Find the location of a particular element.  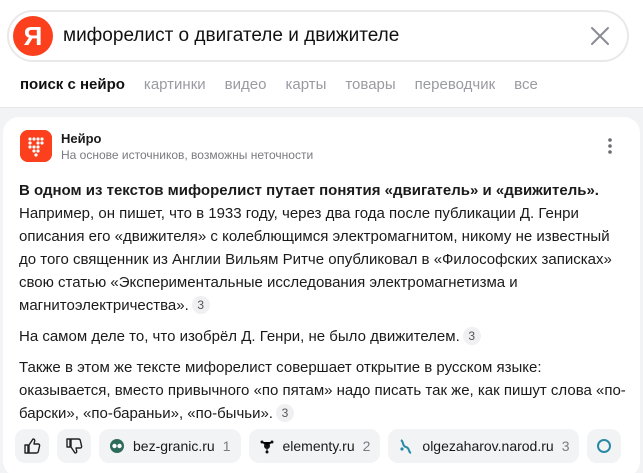

search-box: Я мифорелист о двигателе и движителе is located at coordinates (318, 36).